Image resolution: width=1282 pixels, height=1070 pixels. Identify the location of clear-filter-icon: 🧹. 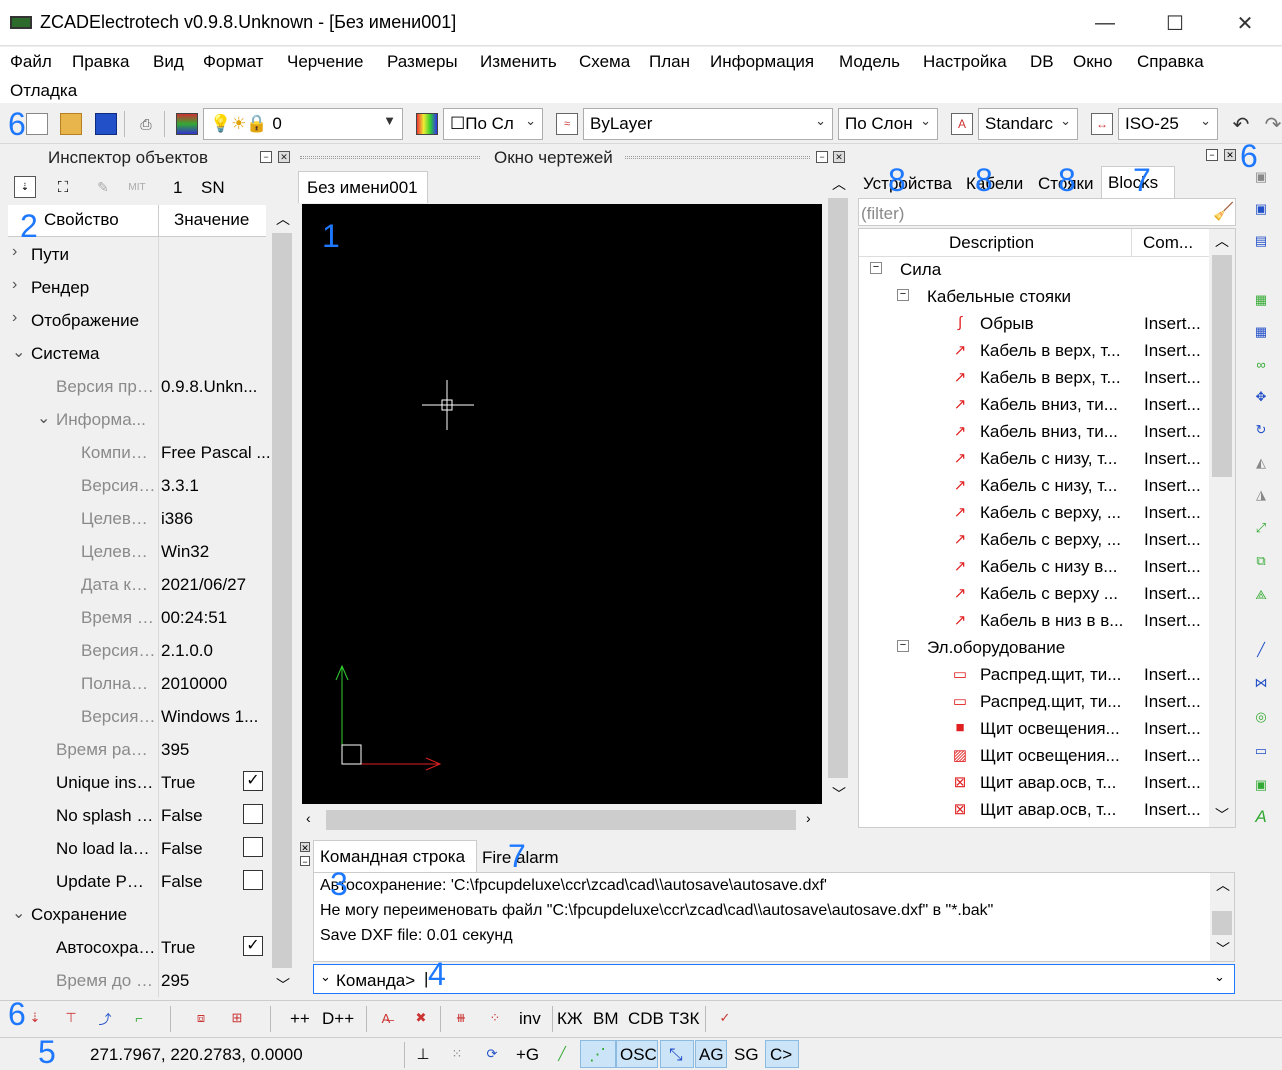
(1223, 212).